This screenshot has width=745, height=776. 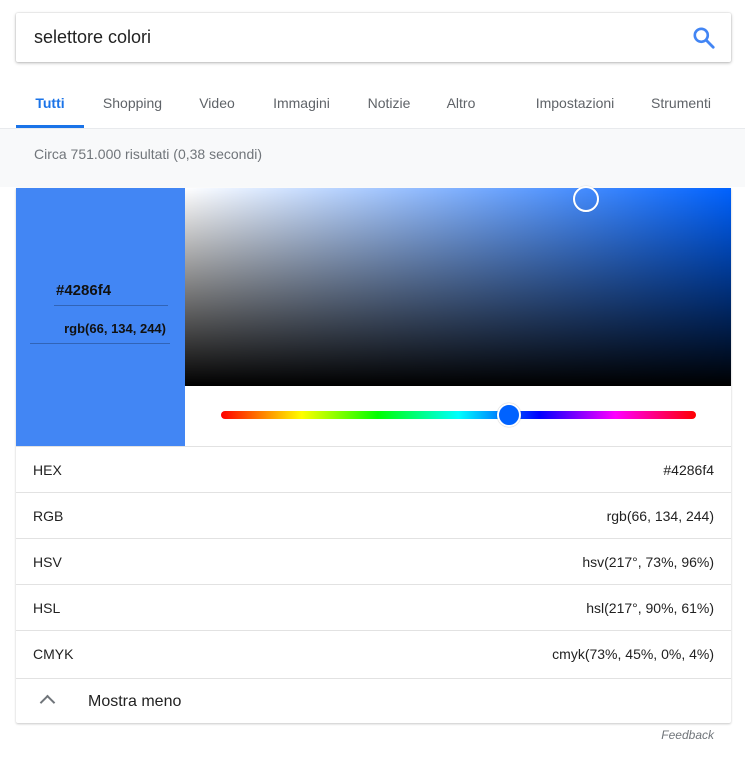 I want to click on search-icon, so click(x=704, y=38).